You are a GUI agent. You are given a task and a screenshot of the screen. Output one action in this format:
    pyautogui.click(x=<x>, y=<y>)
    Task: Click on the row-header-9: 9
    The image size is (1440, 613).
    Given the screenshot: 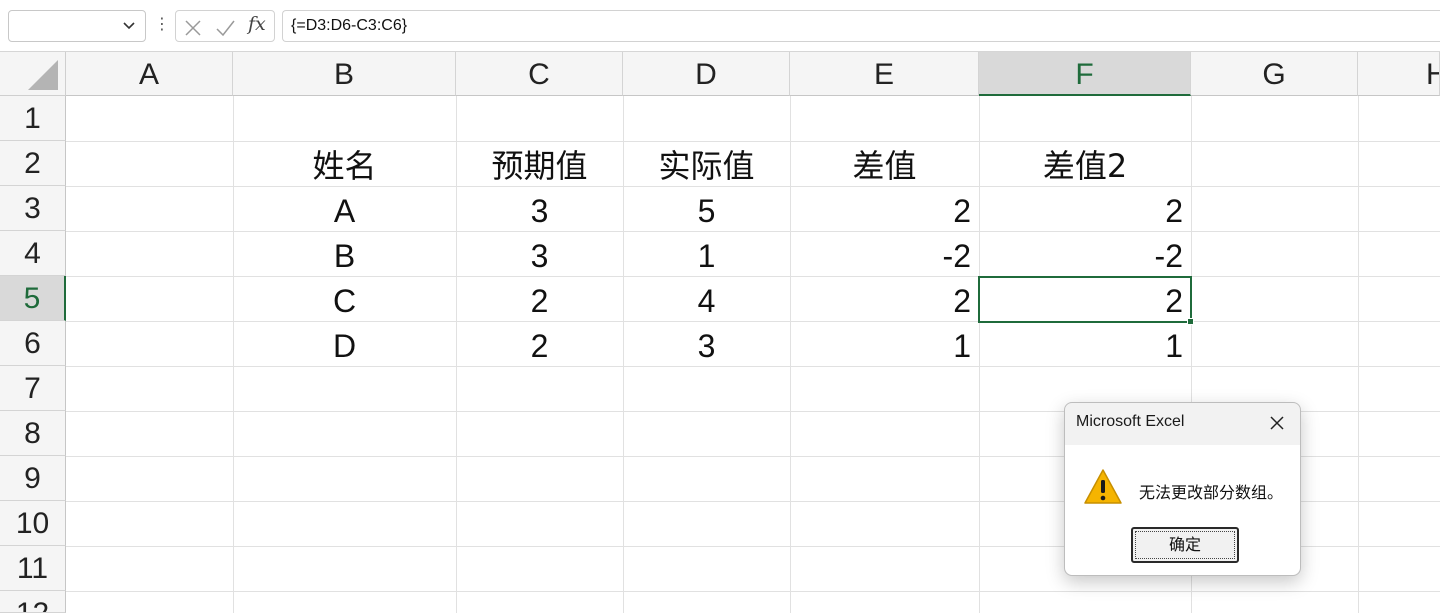 What is the action you would take?
    pyautogui.click(x=33, y=478)
    